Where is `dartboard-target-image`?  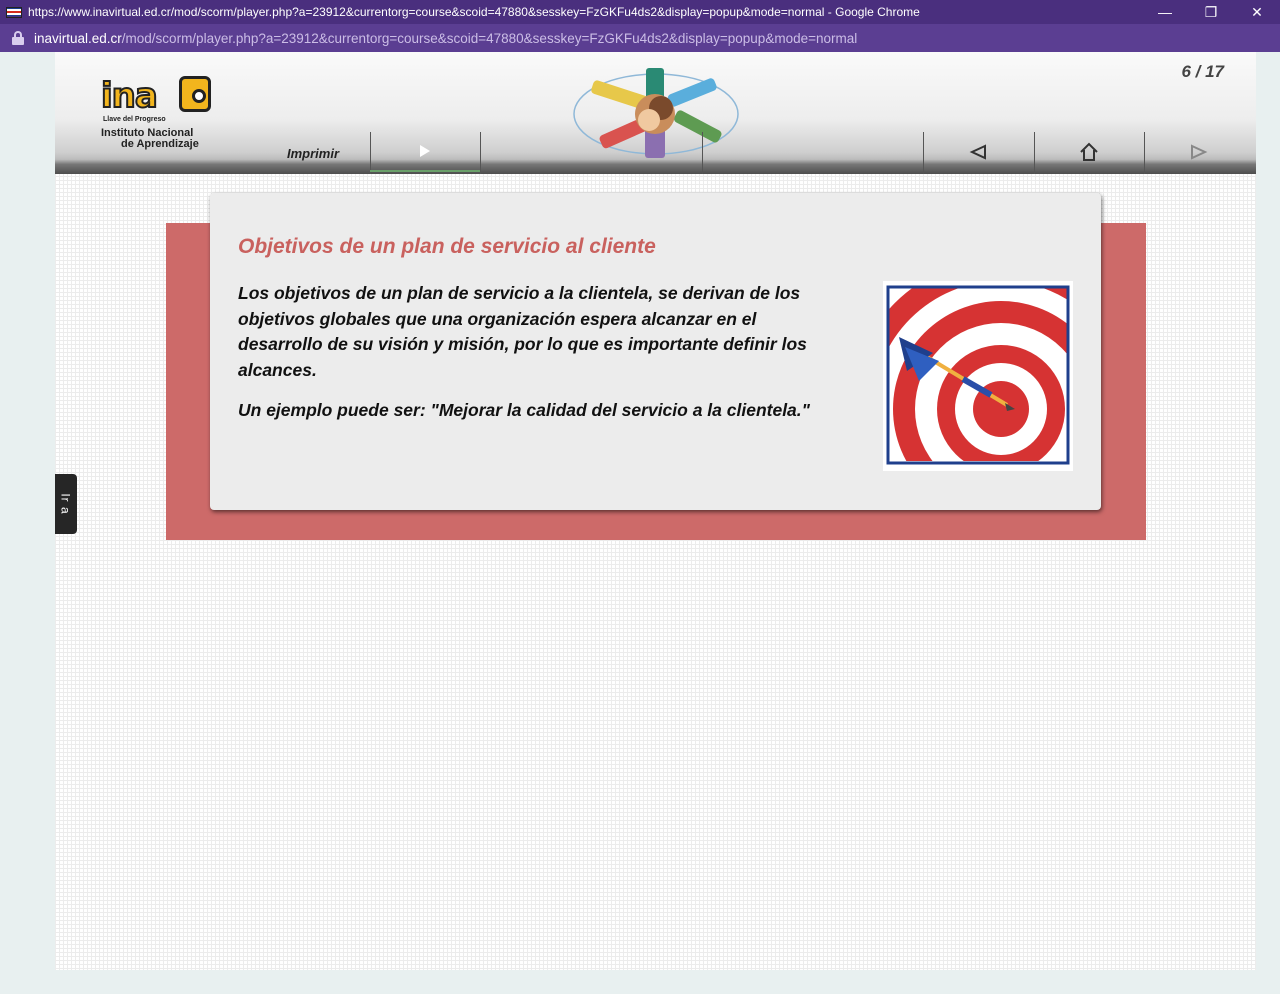
dartboard-target-image is located at coordinates (978, 376).